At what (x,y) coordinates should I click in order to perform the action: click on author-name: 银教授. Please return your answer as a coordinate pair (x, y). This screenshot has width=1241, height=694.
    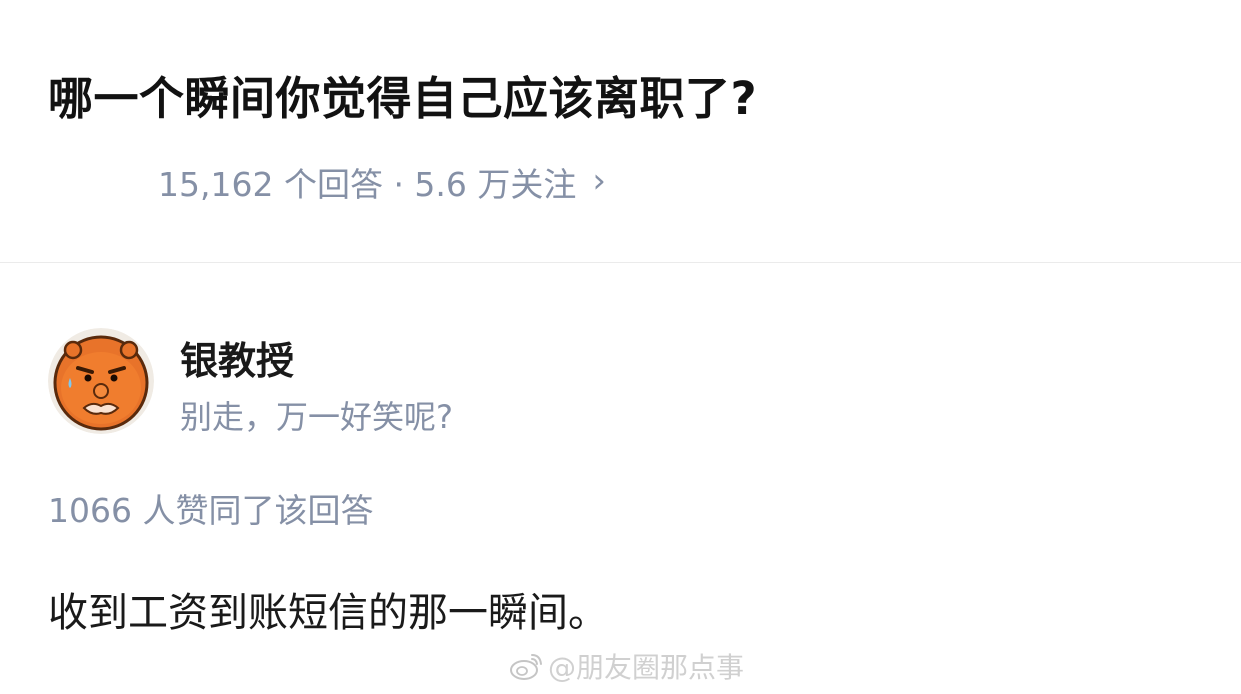
    Looking at the image, I should click on (237, 357).